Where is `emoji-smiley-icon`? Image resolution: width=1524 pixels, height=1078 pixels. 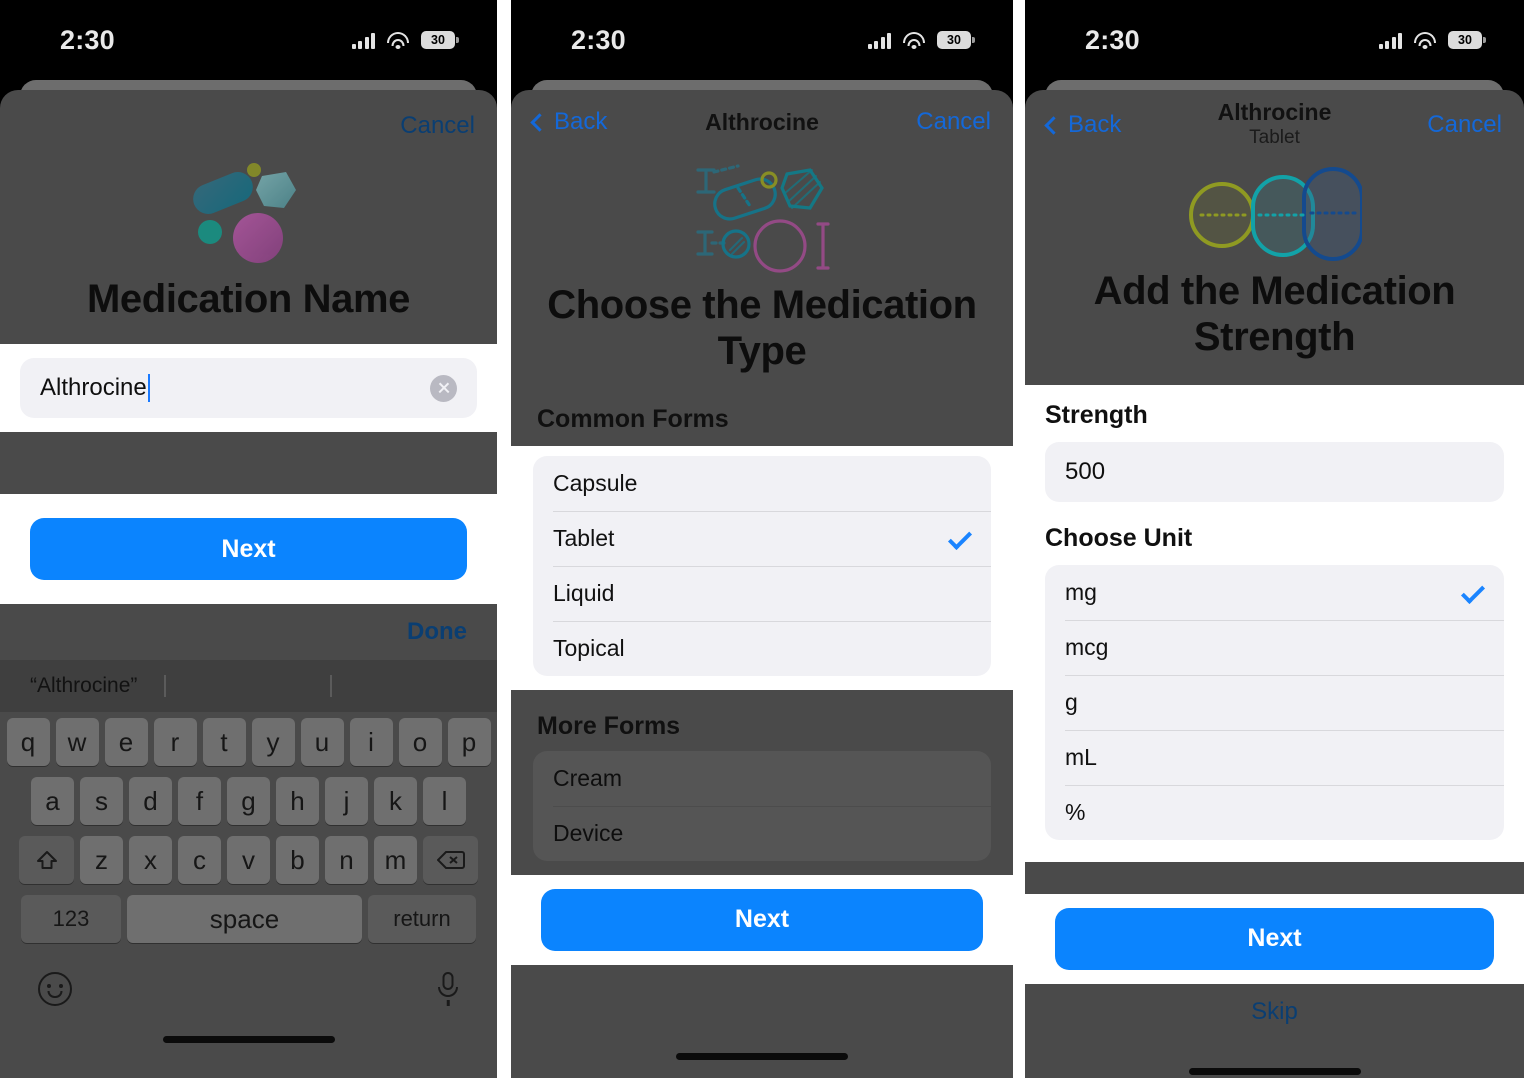
emoji-smiley-icon is located at coordinates (55, 989).